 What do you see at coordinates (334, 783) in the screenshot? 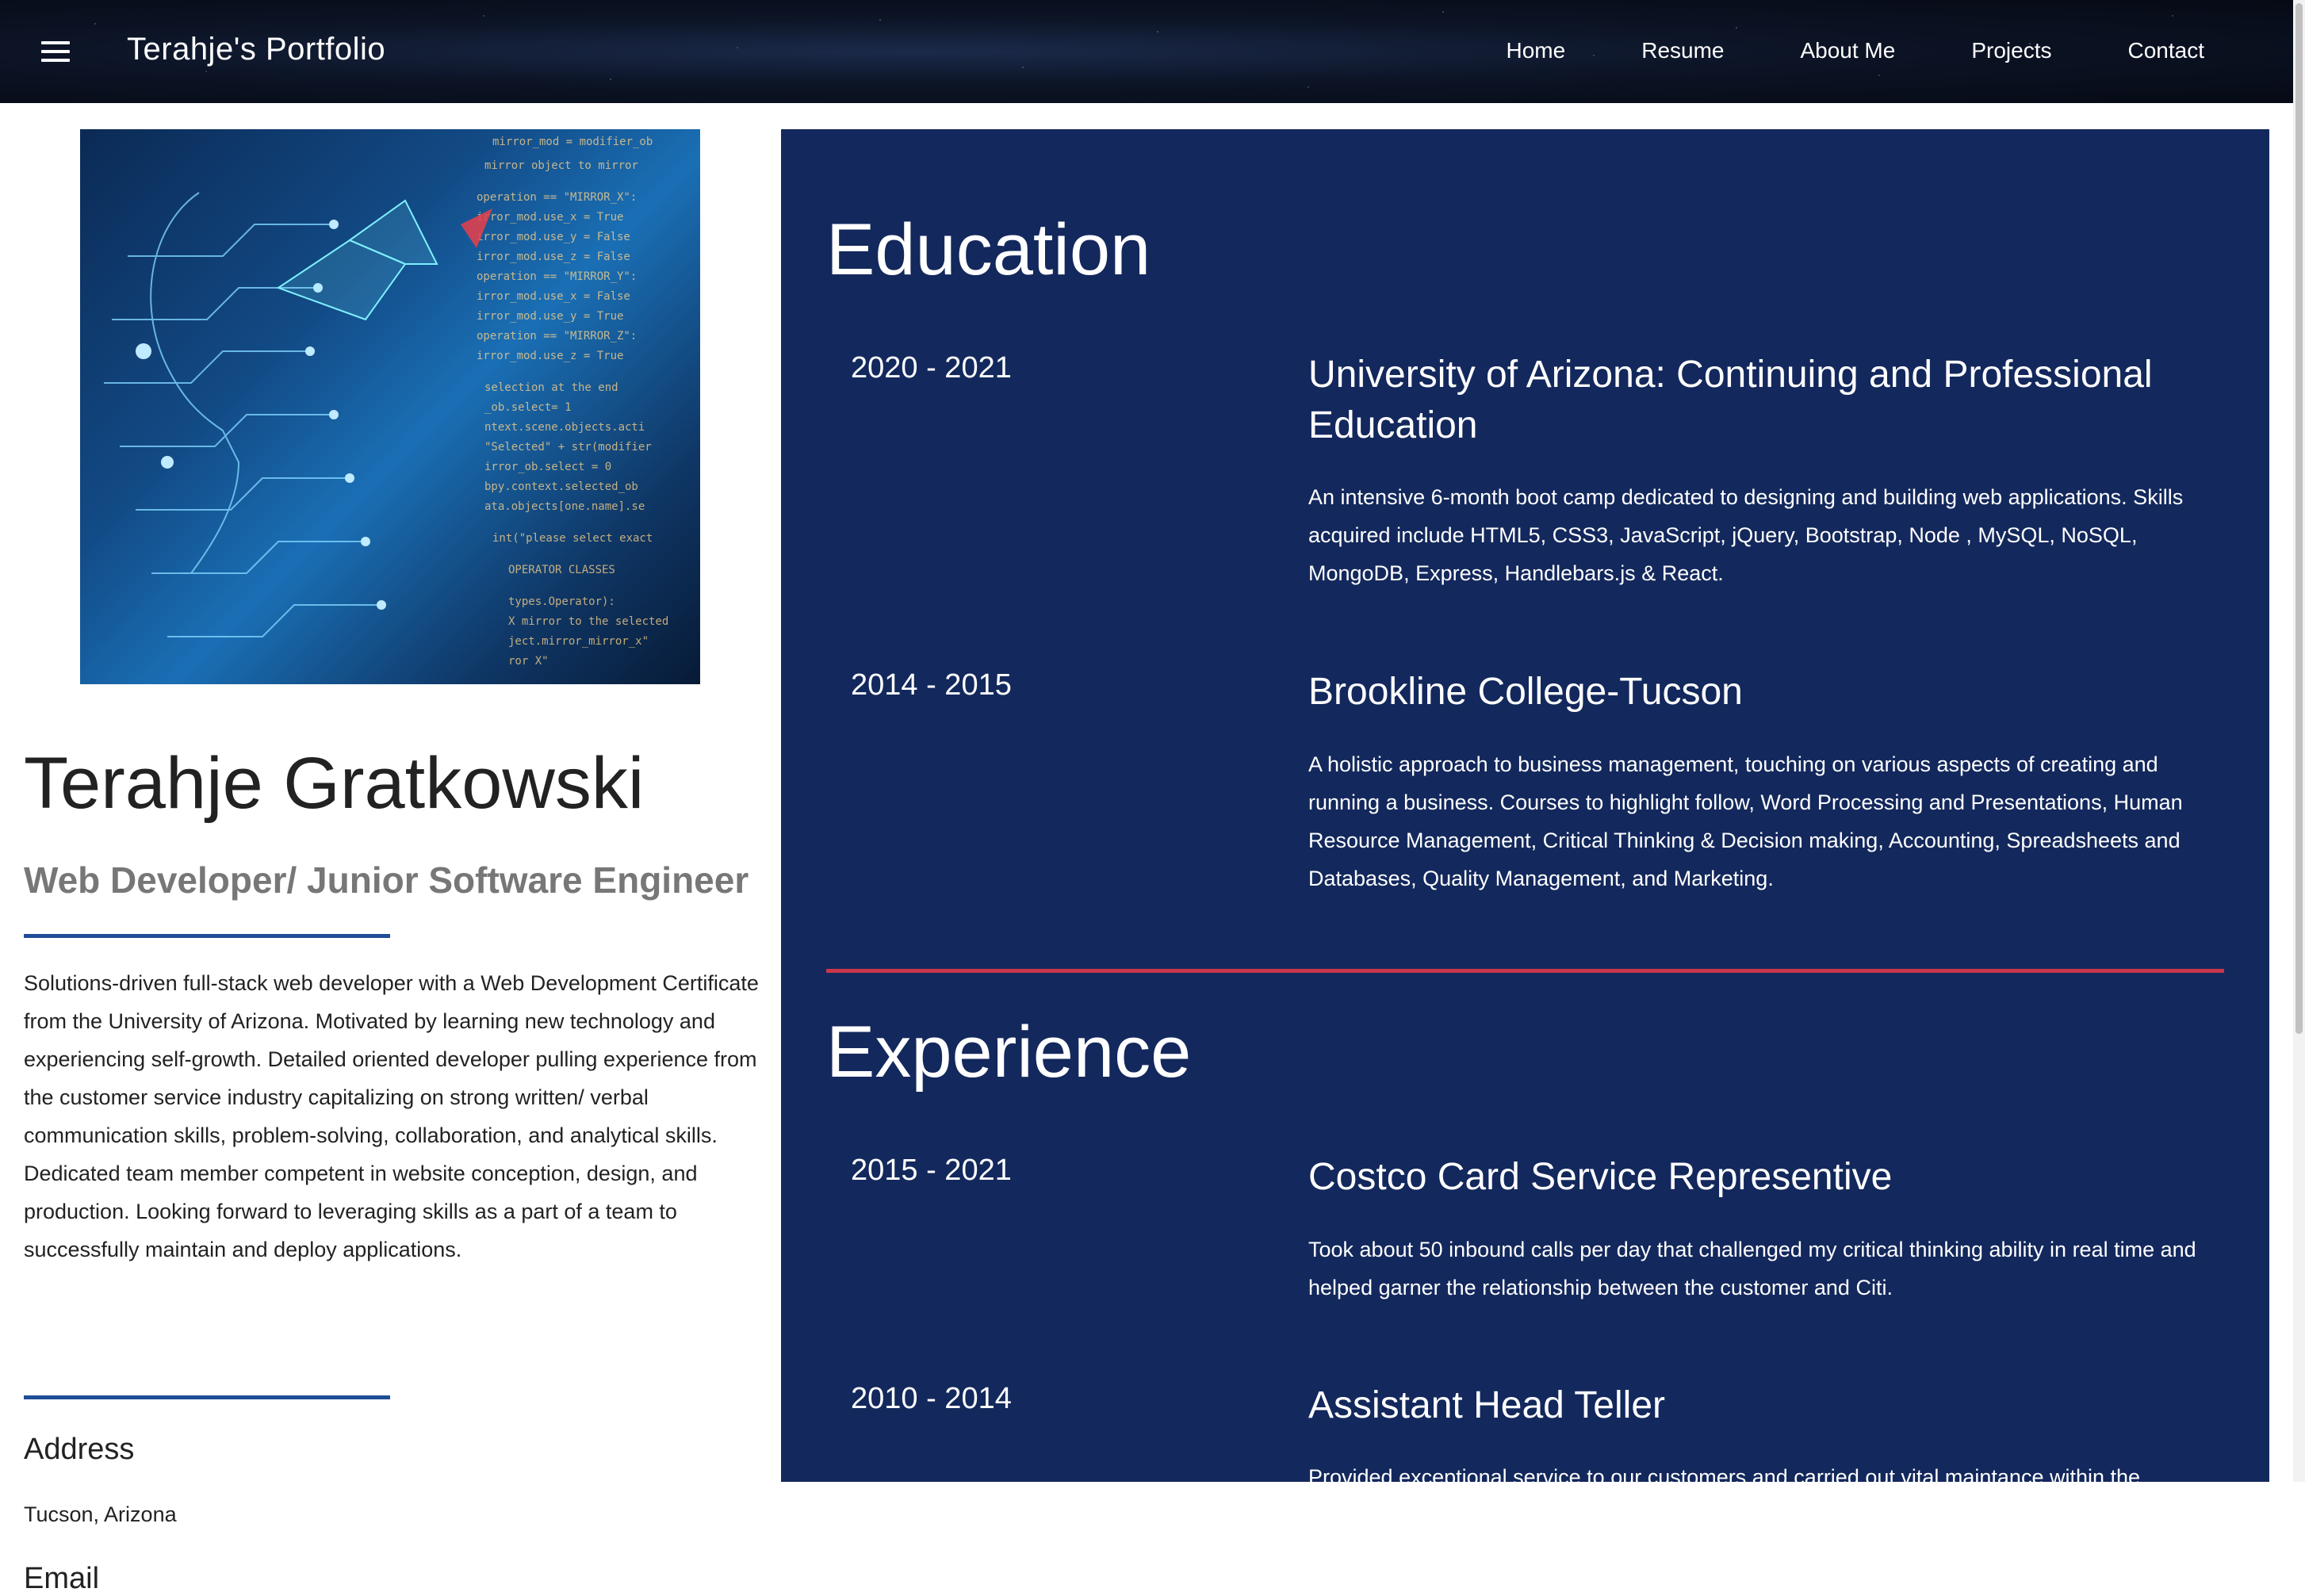
I see `profile-name: Terahje Gratkowski` at bounding box center [334, 783].